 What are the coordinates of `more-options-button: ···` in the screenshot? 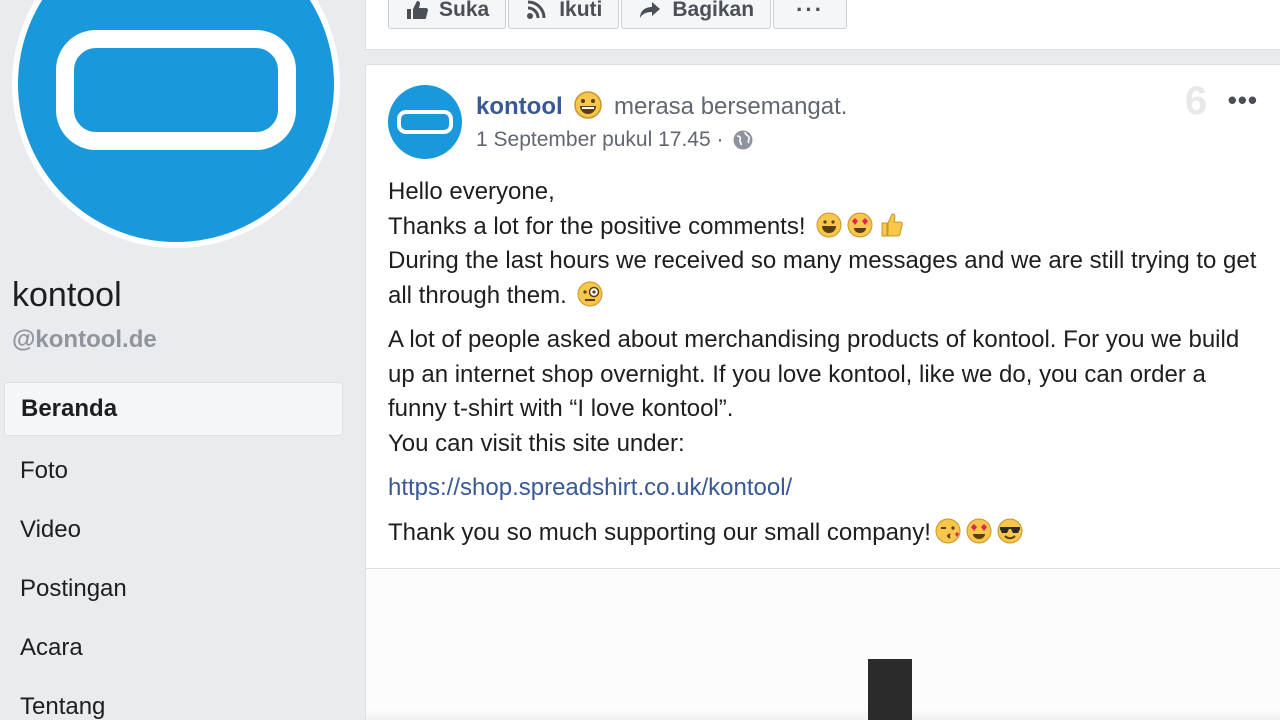 It's located at (810, 14).